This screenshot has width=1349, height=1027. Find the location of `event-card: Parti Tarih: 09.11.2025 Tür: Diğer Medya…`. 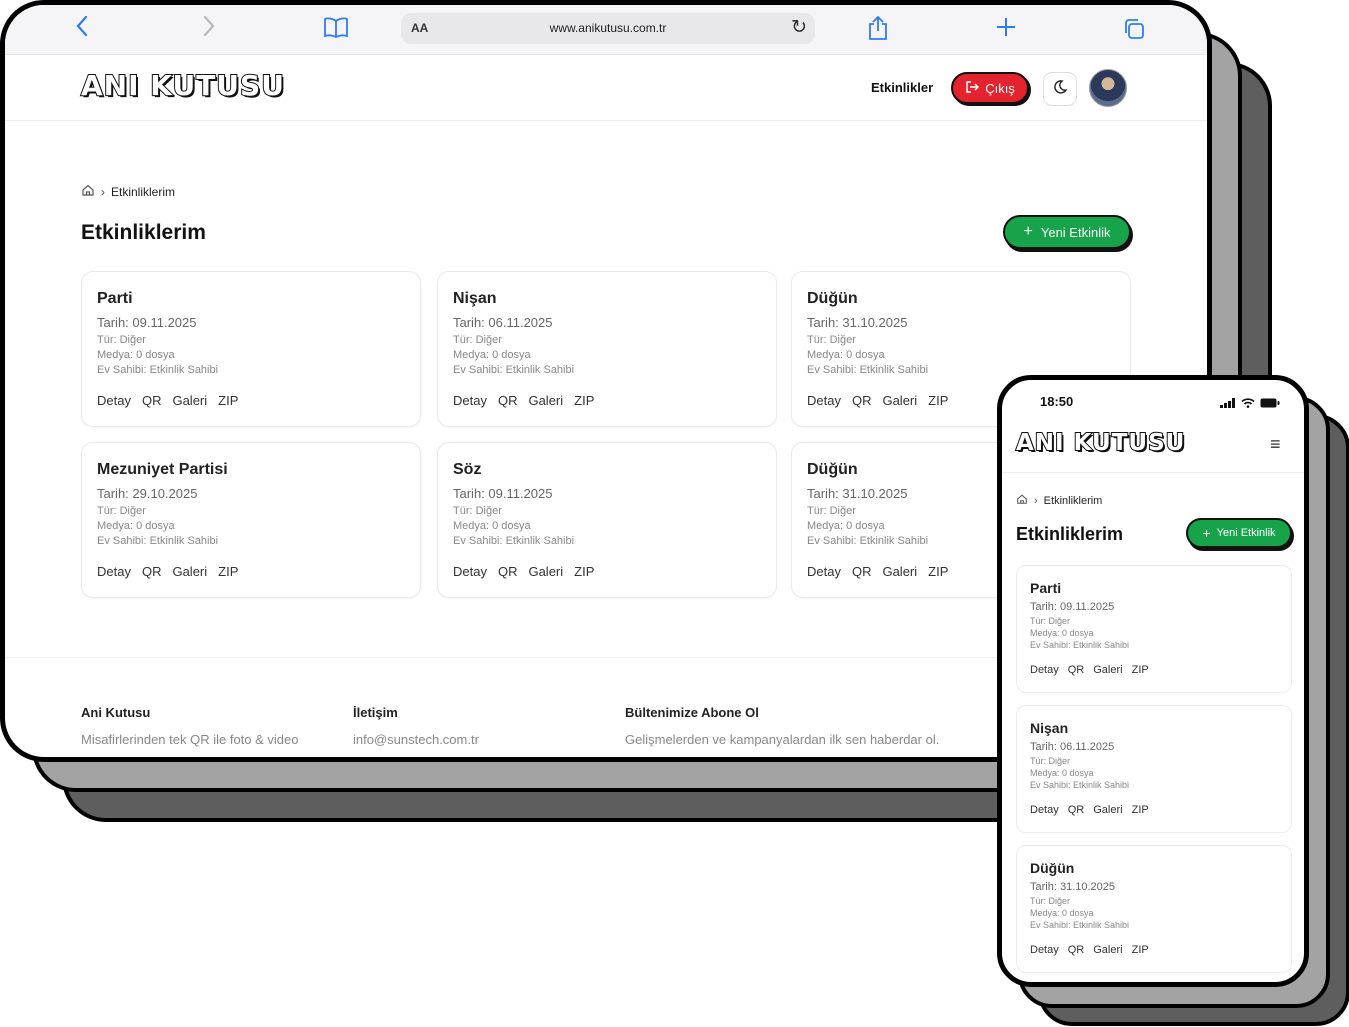

event-card: Parti Tarih: 09.11.2025 Tür: Diğer Medya… is located at coordinates (251, 349).